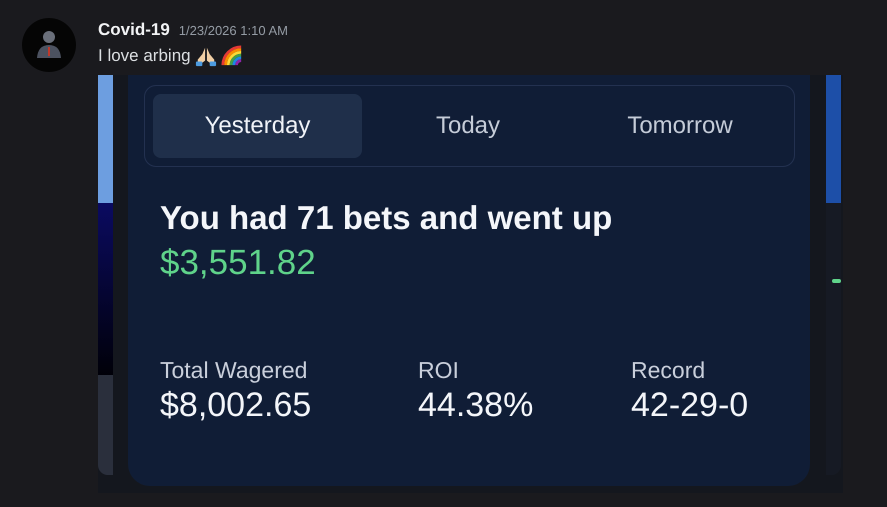 This screenshot has height=507, width=887. What do you see at coordinates (233, 30) in the screenshot?
I see `timestamp: 1/23/2026 1:10 AM` at bounding box center [233, 30].